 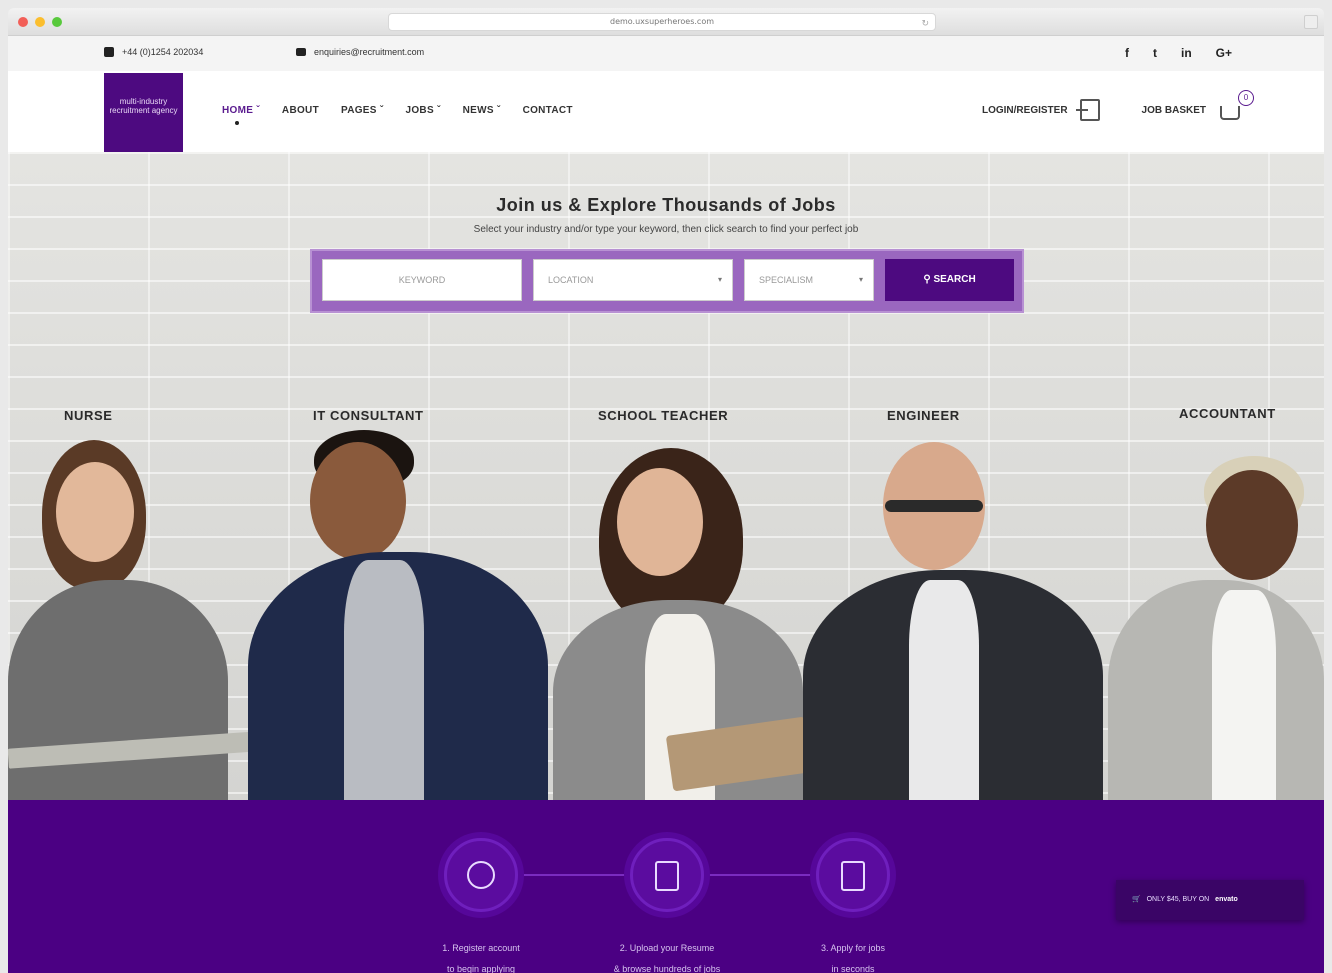 What do you see at coordinates (548, 110) in the screenshot?
I see `nav-item-contact: CONTACT` at bounding box center [548, 110].